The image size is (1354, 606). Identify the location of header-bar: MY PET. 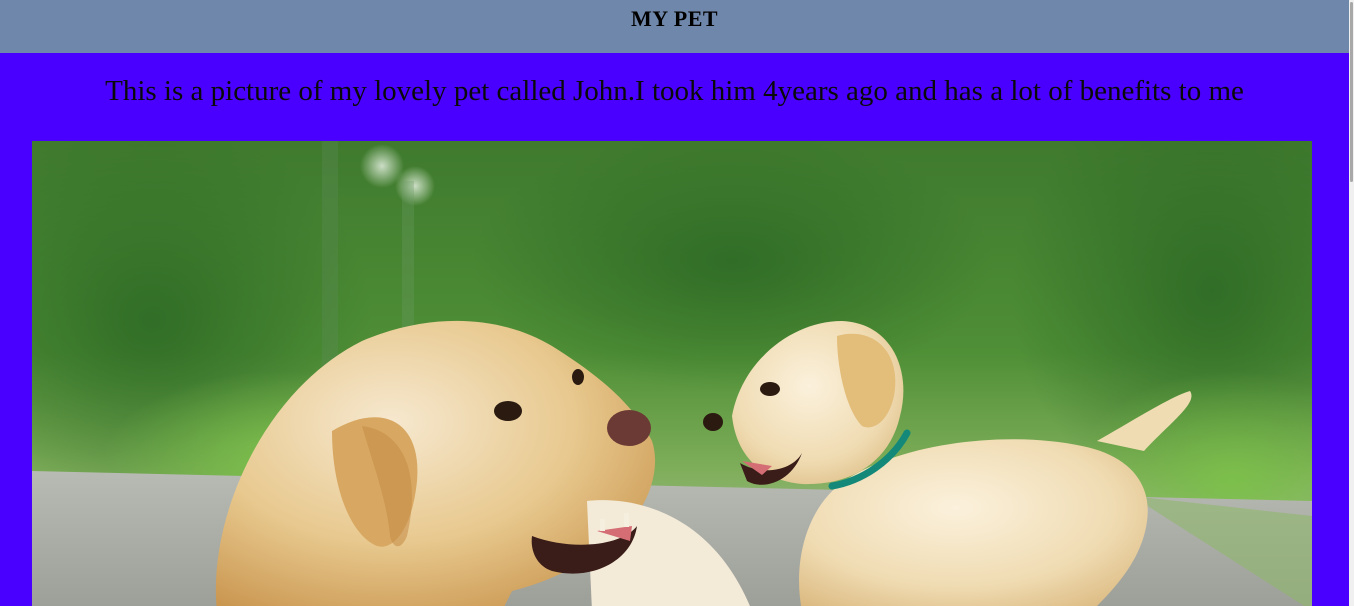
(674, 26).